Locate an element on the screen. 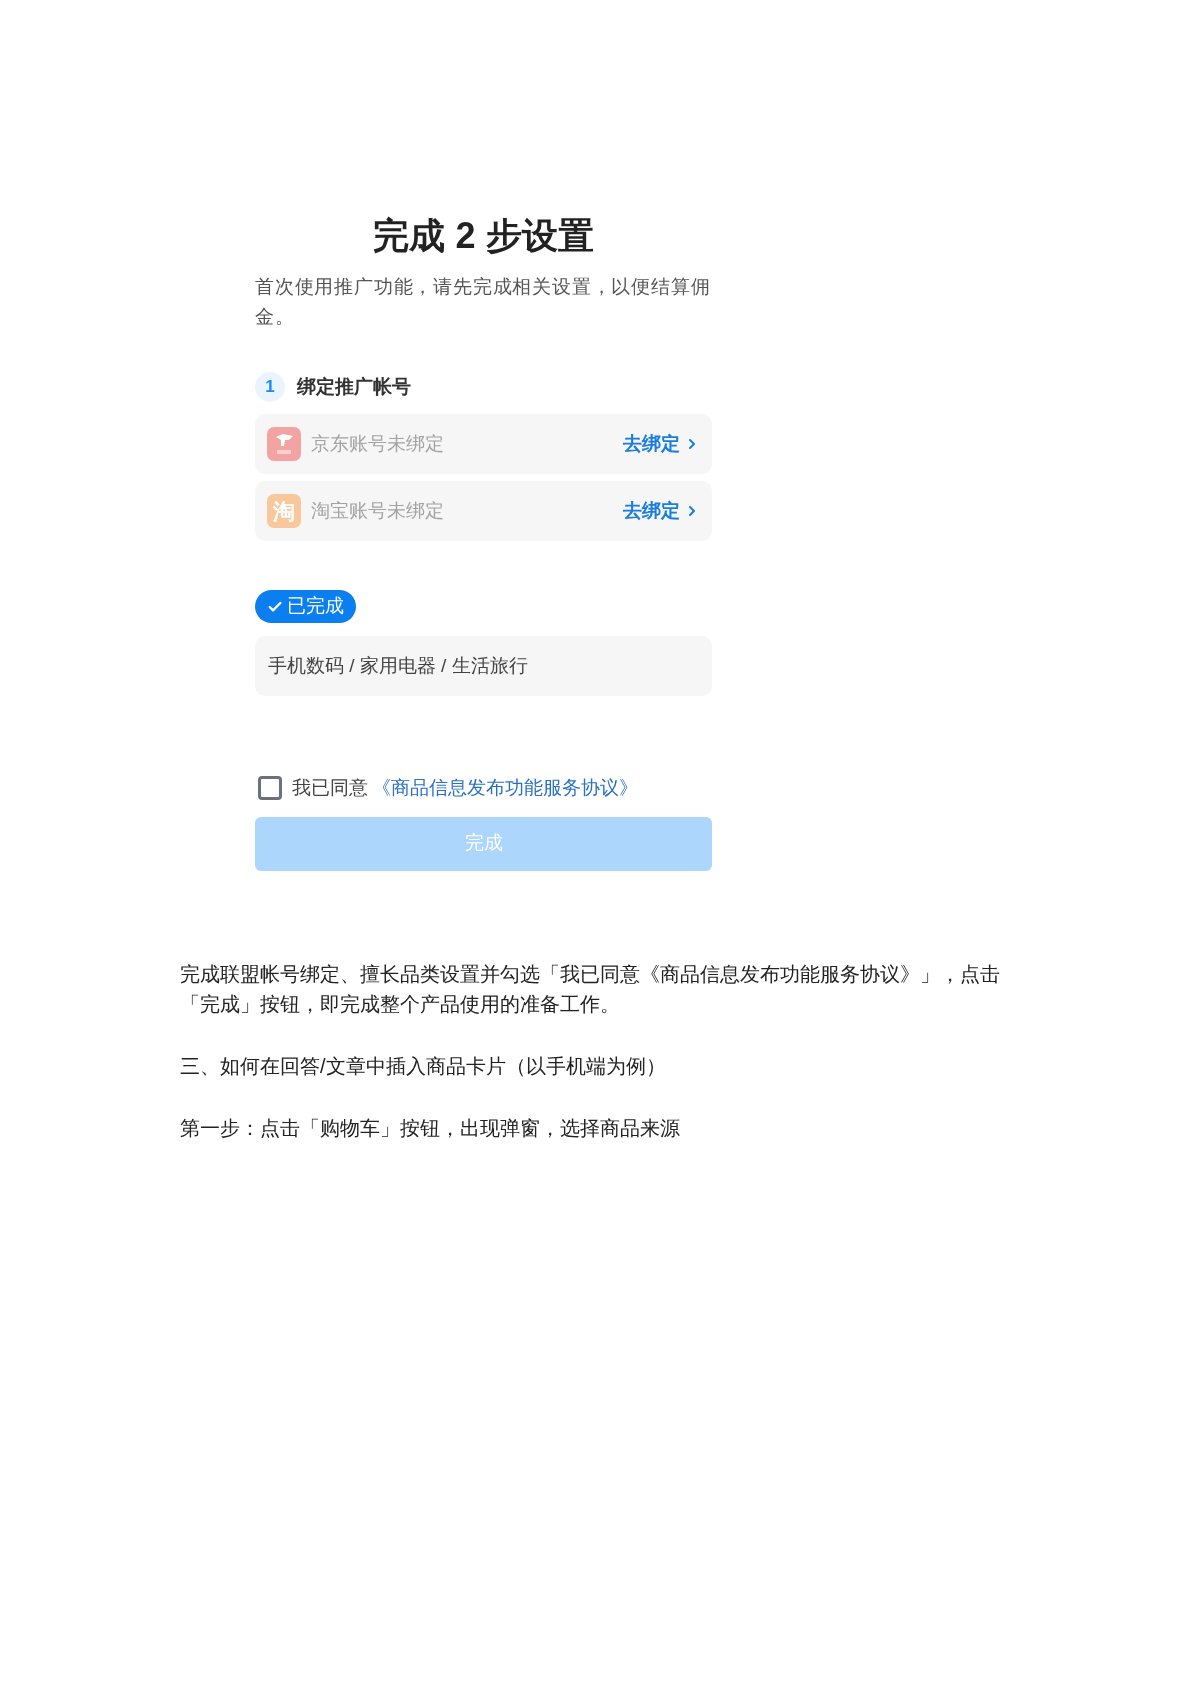 The height and width of the screenshot is (1698, 1200). agree-checkbox is located at coordinates (270, 788).